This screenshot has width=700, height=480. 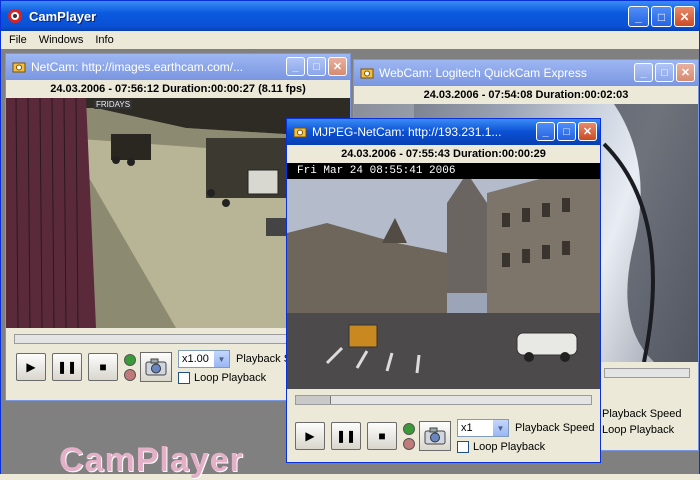 What do you see at coordinates (685, 72) in the screenshot?
I see `webcam-close-button: ✕` at bounding box center [685, 72].